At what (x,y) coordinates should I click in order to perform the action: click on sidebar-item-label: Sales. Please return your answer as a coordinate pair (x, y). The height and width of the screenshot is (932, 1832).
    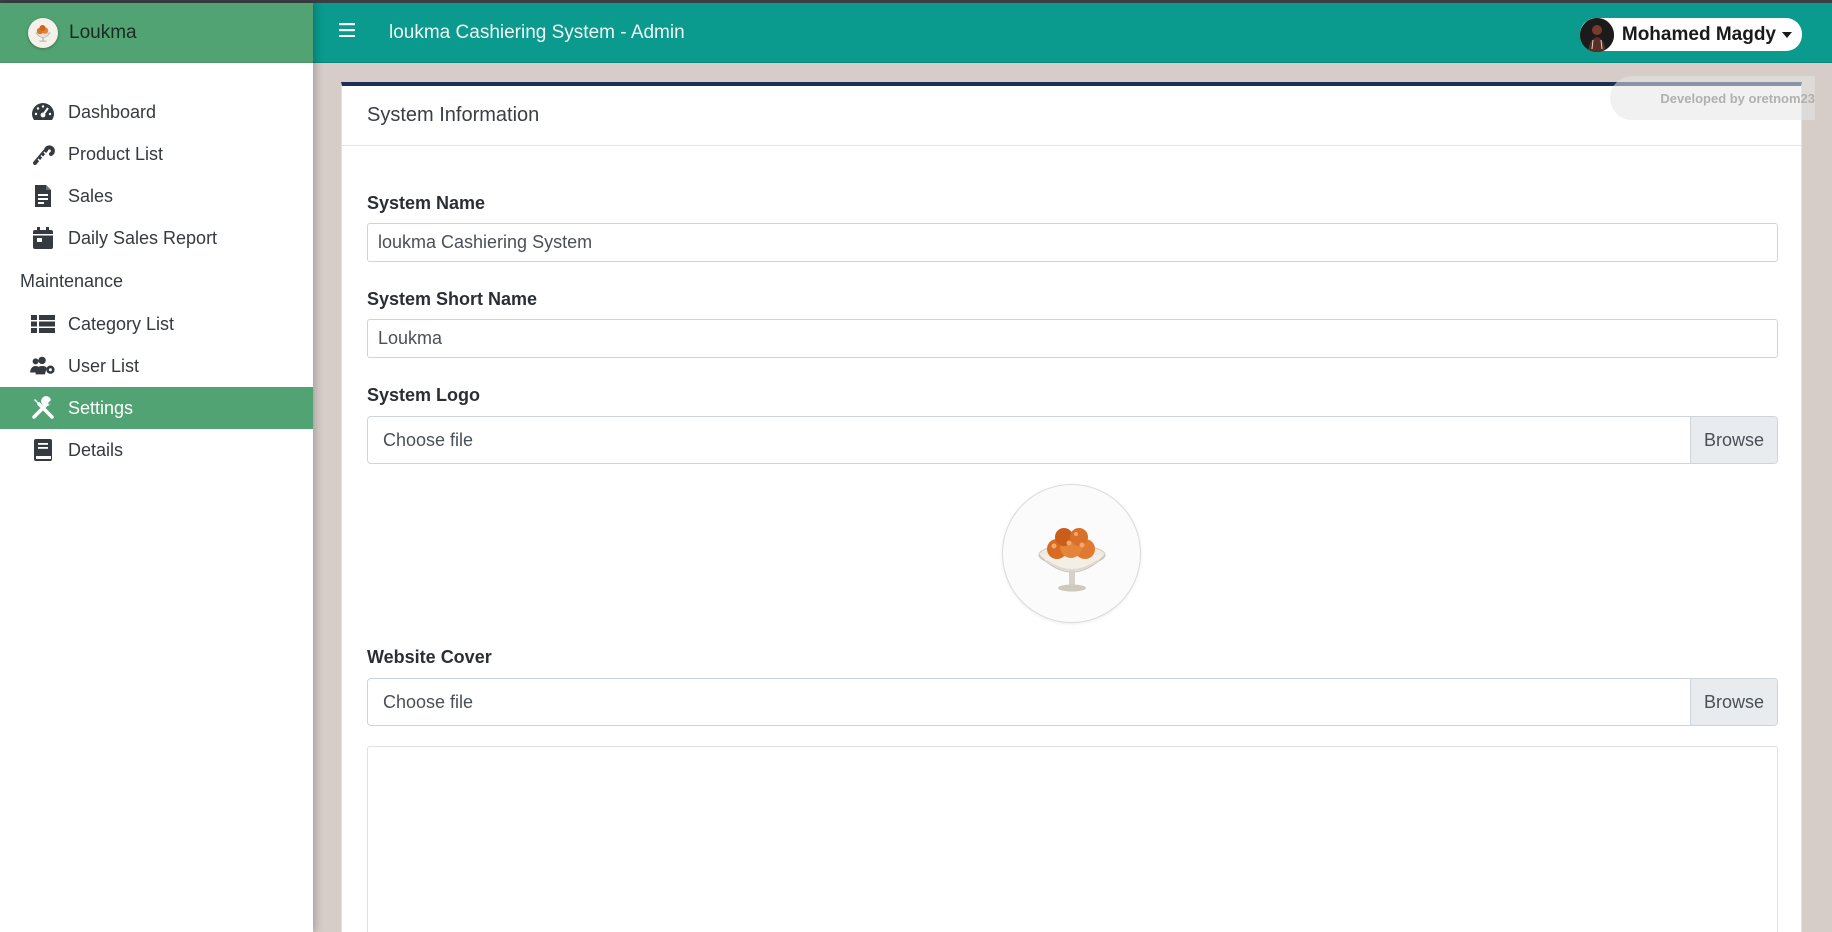
    Looking at the image, I should click on (91, 195).